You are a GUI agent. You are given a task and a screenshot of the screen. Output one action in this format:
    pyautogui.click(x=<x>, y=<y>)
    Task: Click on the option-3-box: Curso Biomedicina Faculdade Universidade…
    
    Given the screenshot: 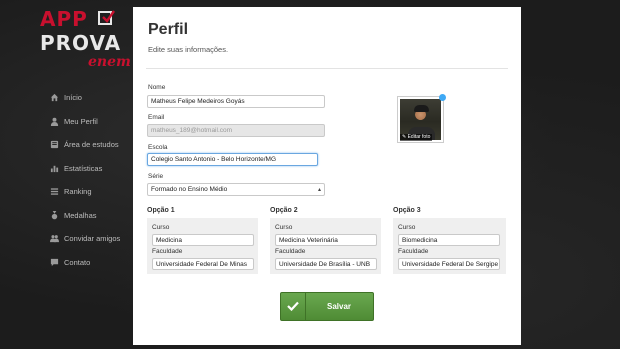 What is the action you would take?
    pyautogui.click(x=449, y=246)
    